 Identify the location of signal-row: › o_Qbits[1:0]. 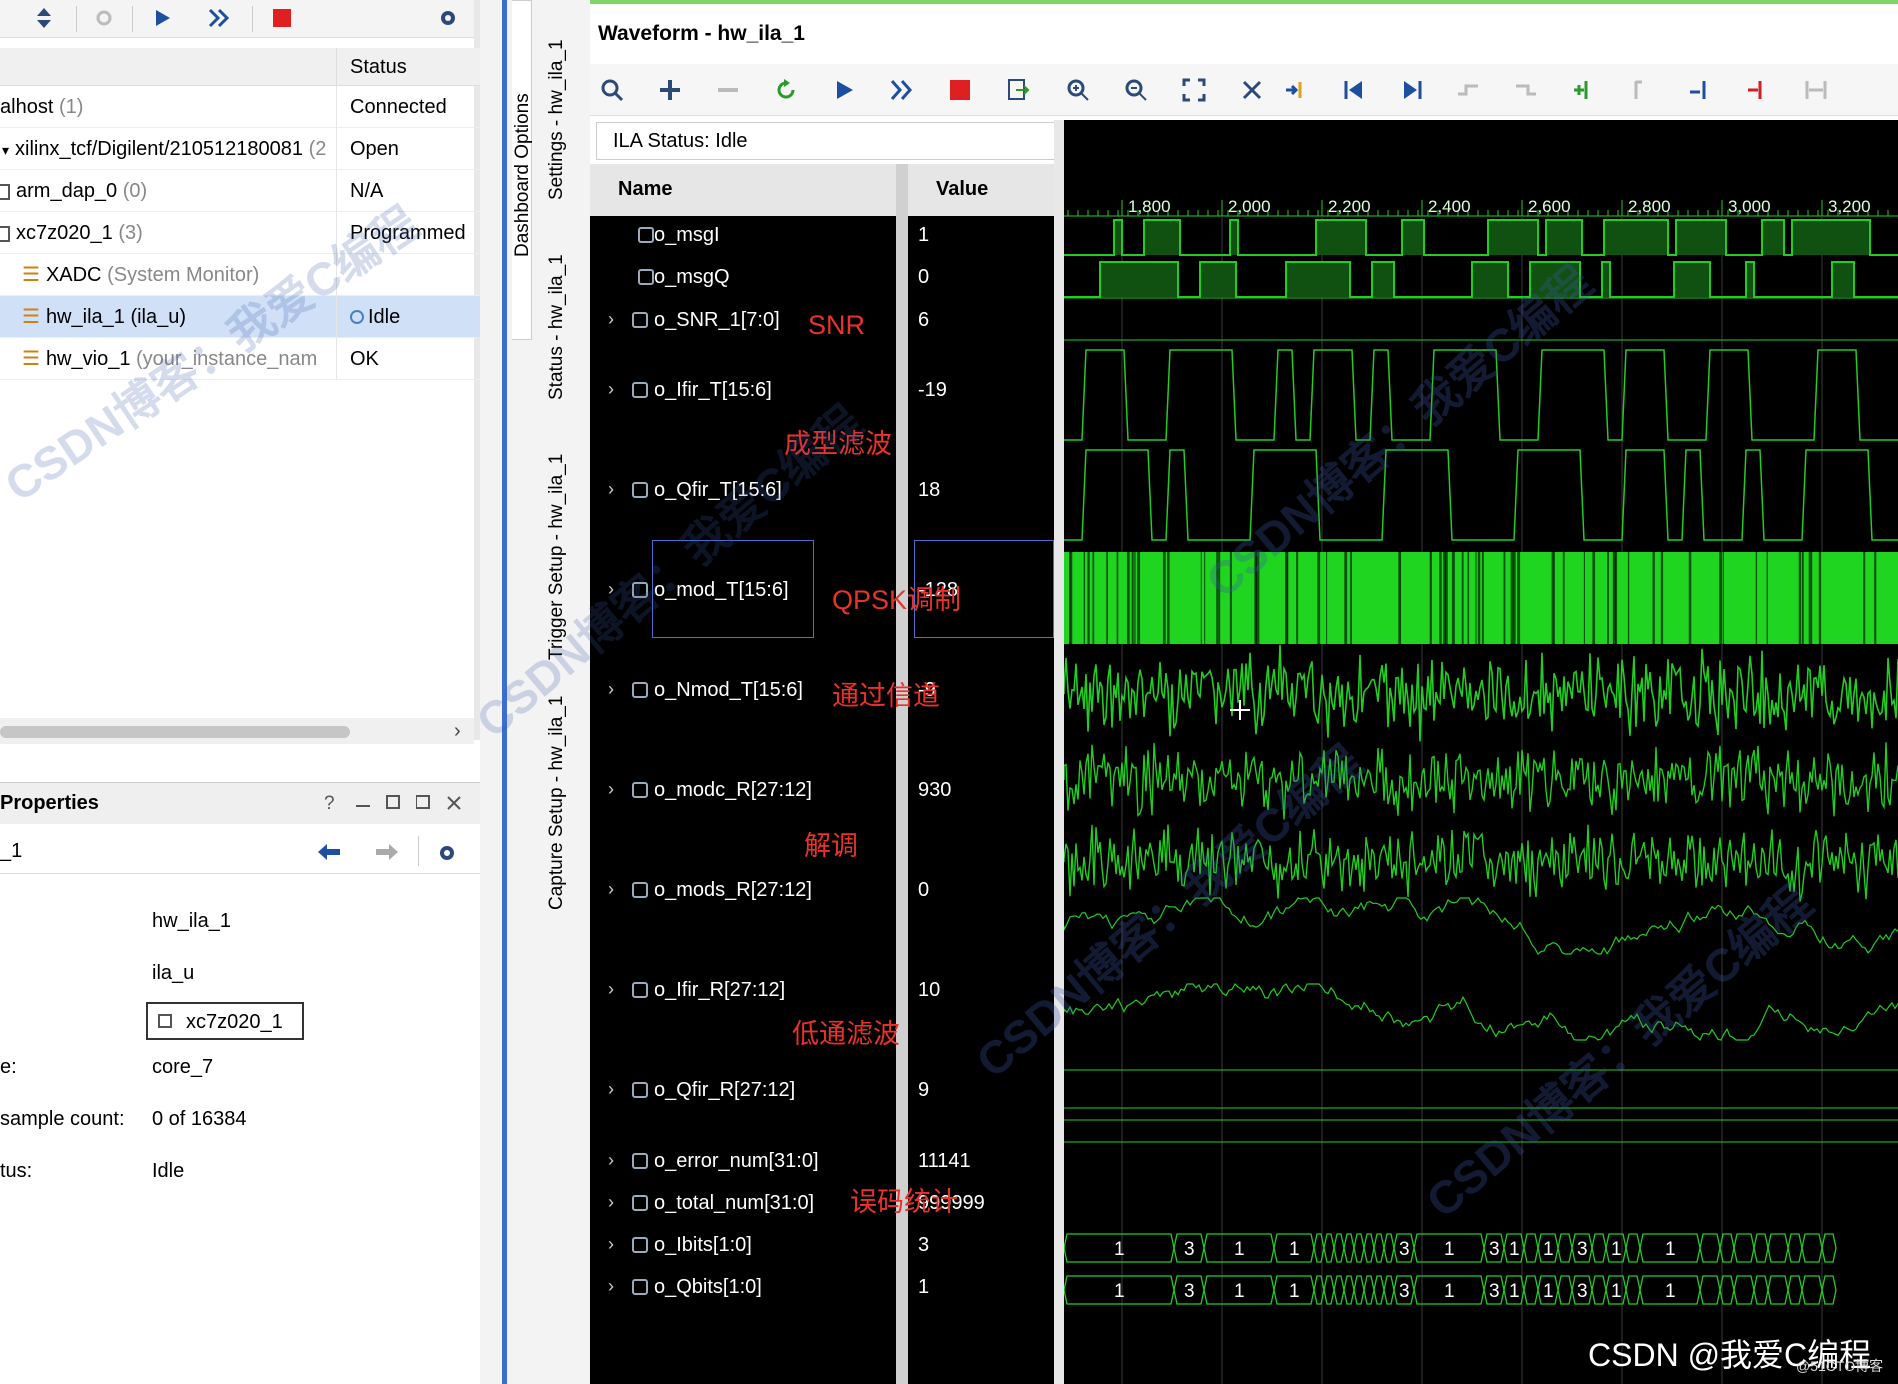
(743, 1290).